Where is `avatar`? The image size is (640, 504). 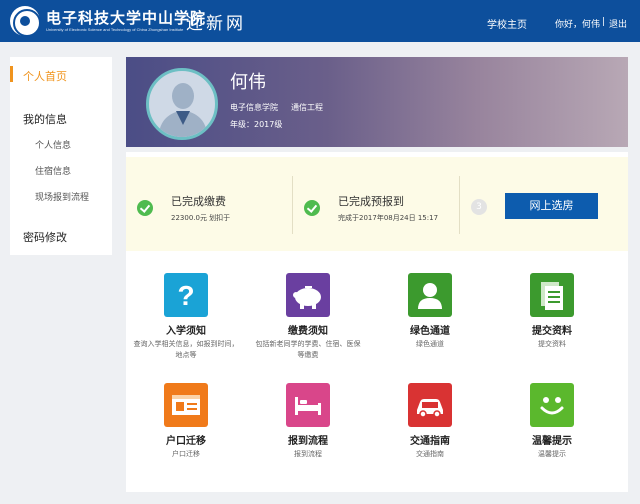
avatar is located at coordinates (182, 104).